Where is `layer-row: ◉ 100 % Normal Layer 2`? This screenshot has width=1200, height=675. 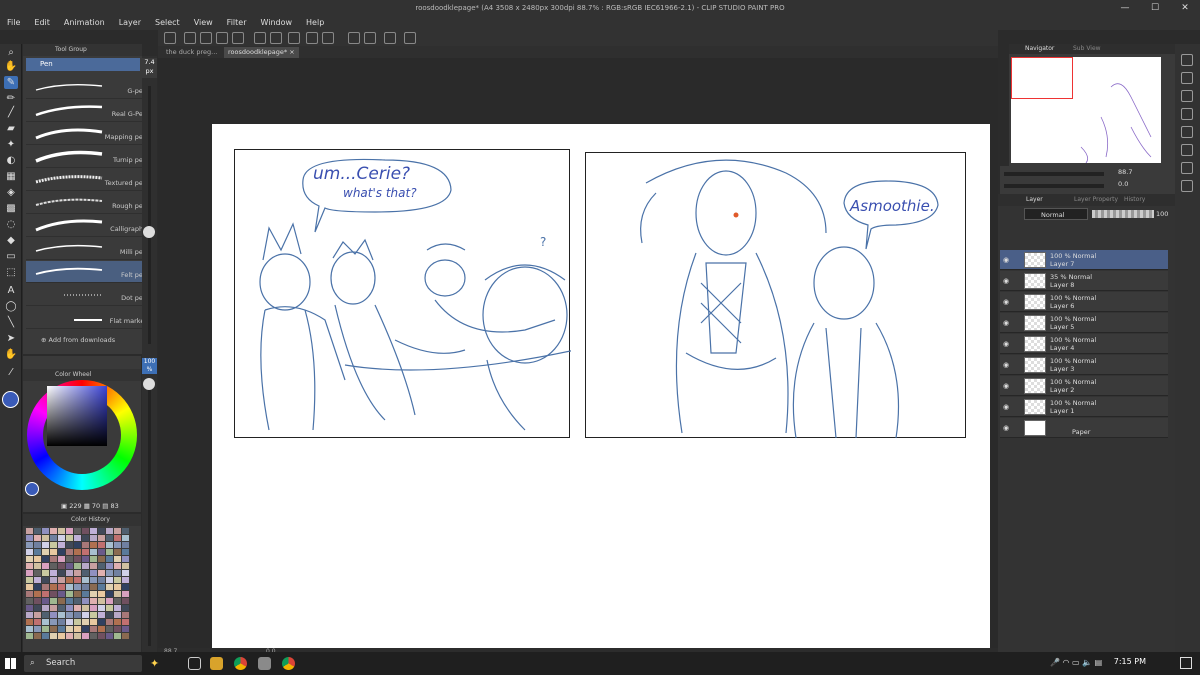
layer-row: ◉ 100 % Normal Layer 2 is located at coordinates (1084, 386).